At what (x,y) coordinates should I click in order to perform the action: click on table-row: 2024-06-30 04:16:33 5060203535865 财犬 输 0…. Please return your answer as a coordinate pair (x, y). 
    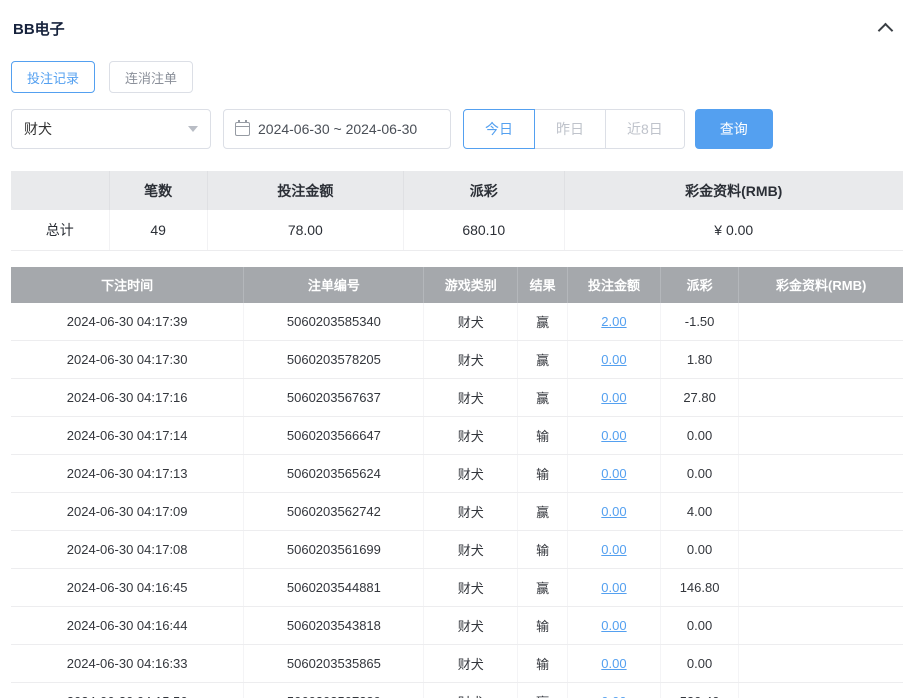
    Looking at the image, I should click on (457, 663).